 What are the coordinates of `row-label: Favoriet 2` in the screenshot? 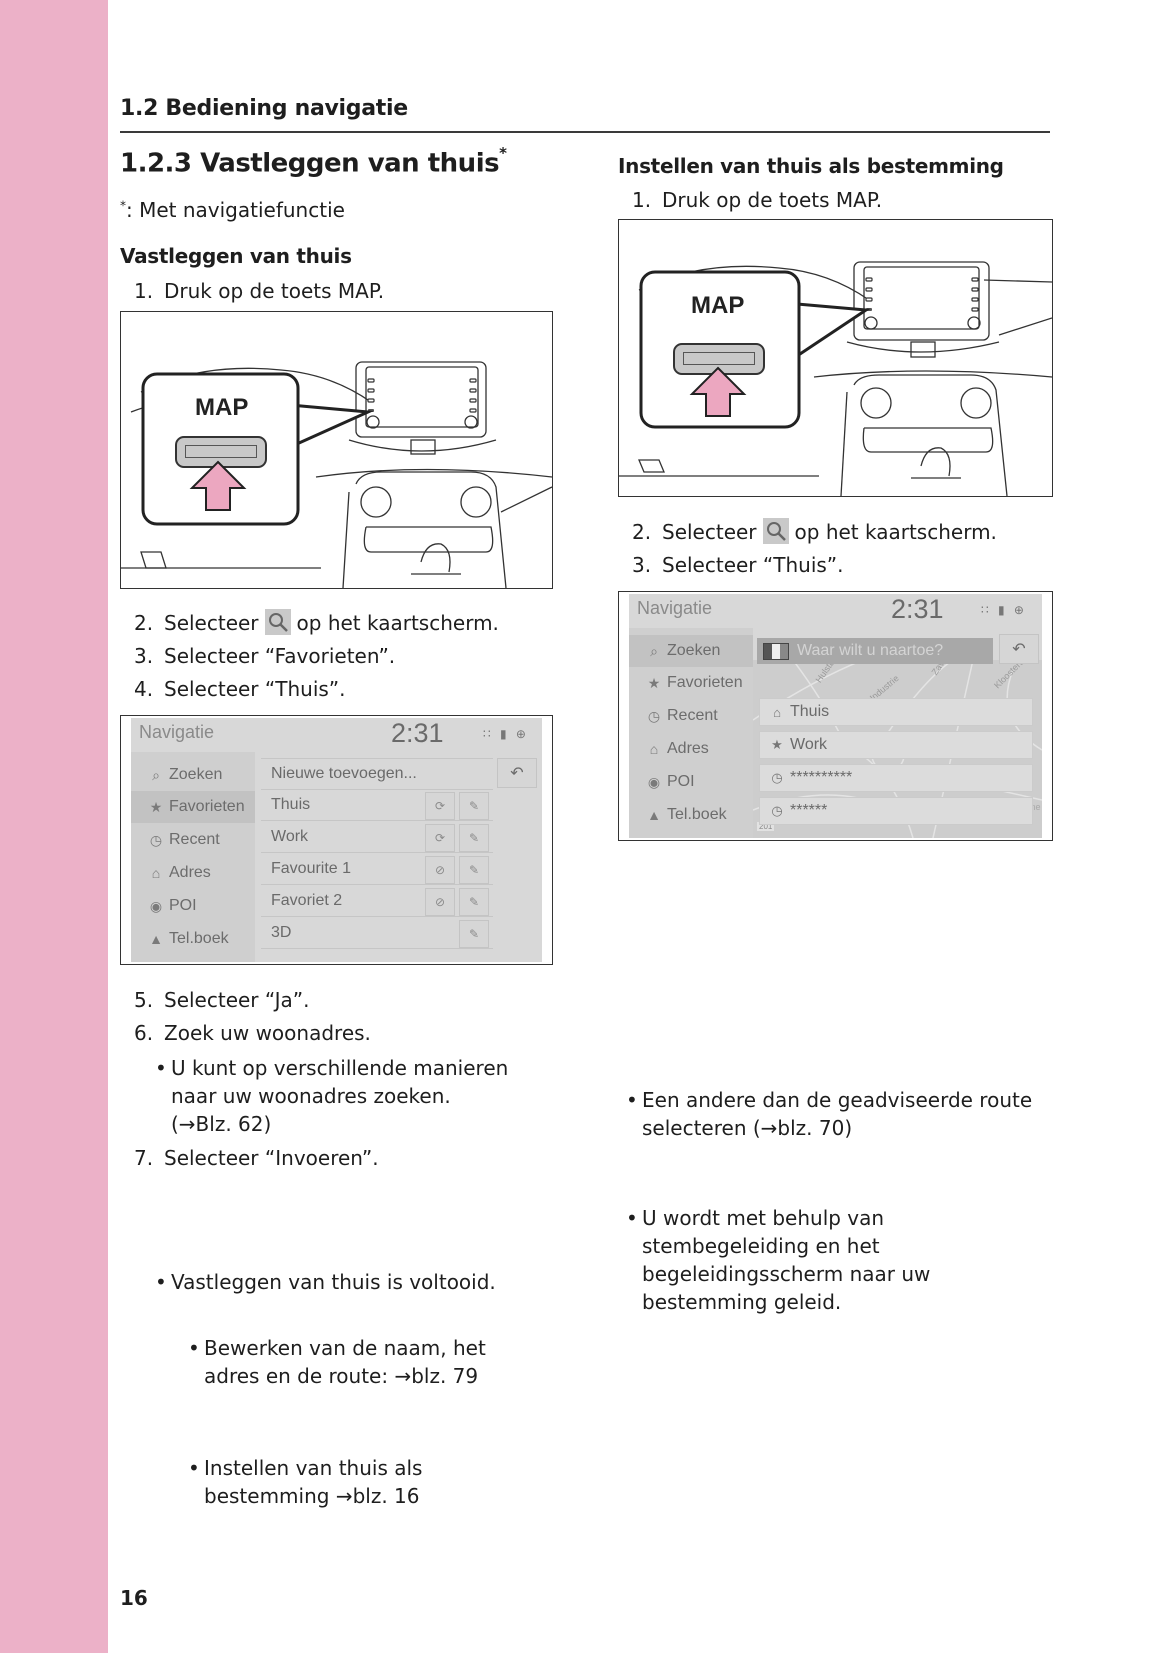 It's located at (307, 900).